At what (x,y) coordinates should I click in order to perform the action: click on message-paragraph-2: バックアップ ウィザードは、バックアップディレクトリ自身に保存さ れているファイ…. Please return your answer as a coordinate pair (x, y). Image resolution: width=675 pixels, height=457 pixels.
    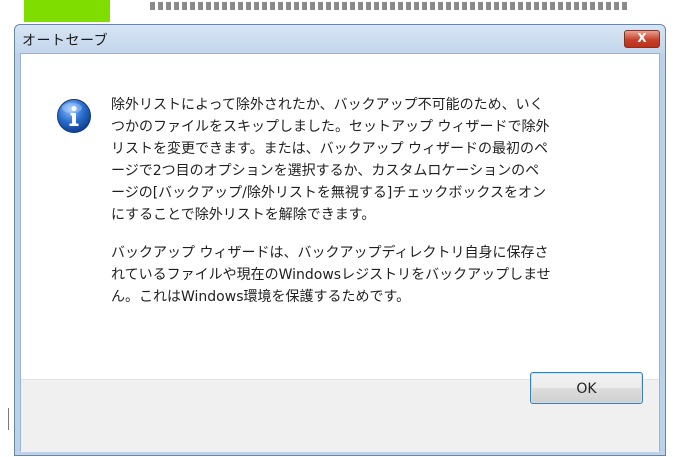
    Looking at the image, I should click on (331, 275).